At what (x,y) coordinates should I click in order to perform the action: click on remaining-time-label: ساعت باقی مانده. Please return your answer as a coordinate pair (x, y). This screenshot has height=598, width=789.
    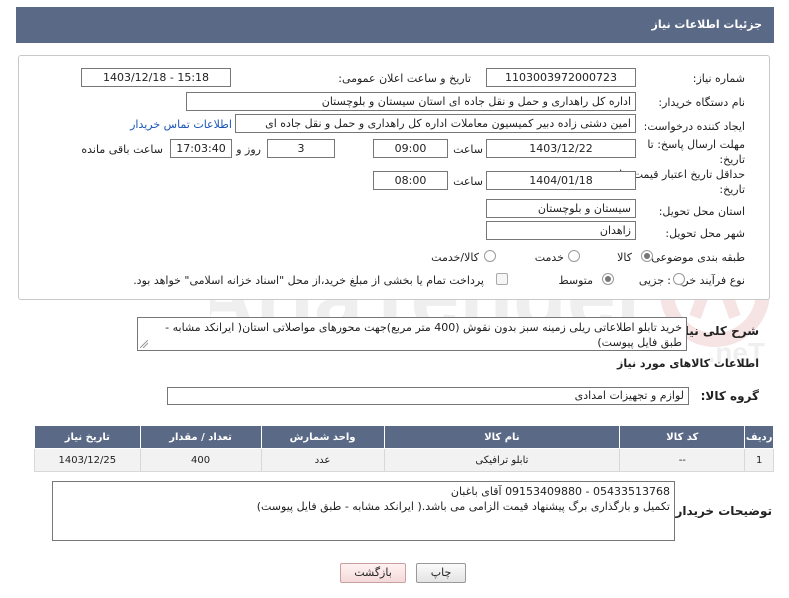
    Looking at the image, I should click on (122, 149).